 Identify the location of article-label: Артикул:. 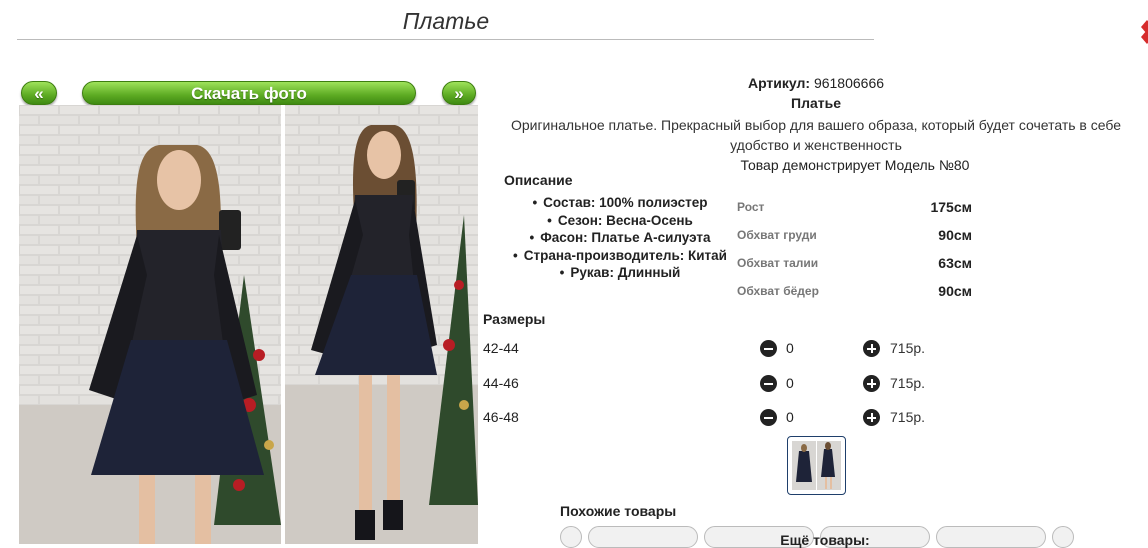
(779, 83).